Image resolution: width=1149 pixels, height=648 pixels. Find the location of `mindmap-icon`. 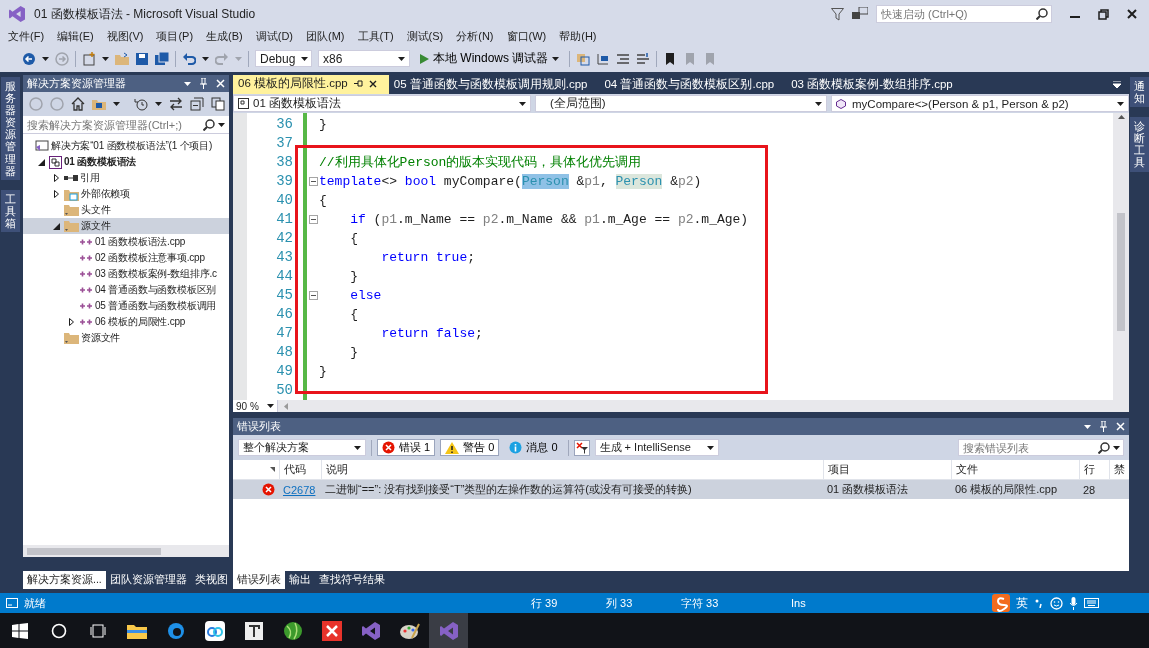

mindmap-icon is located at coordinates (331, 630).